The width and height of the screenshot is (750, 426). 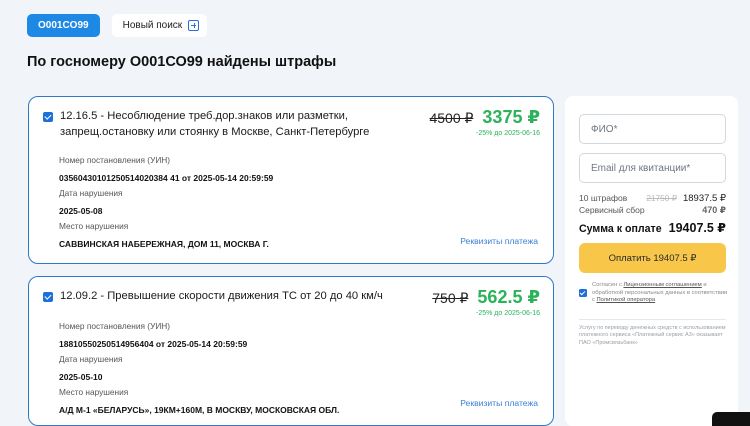 What do you see at coordinates (81, 377) in the screenshot?
I see `date-value: 2025-05-10` at bounding box center [81, 377].